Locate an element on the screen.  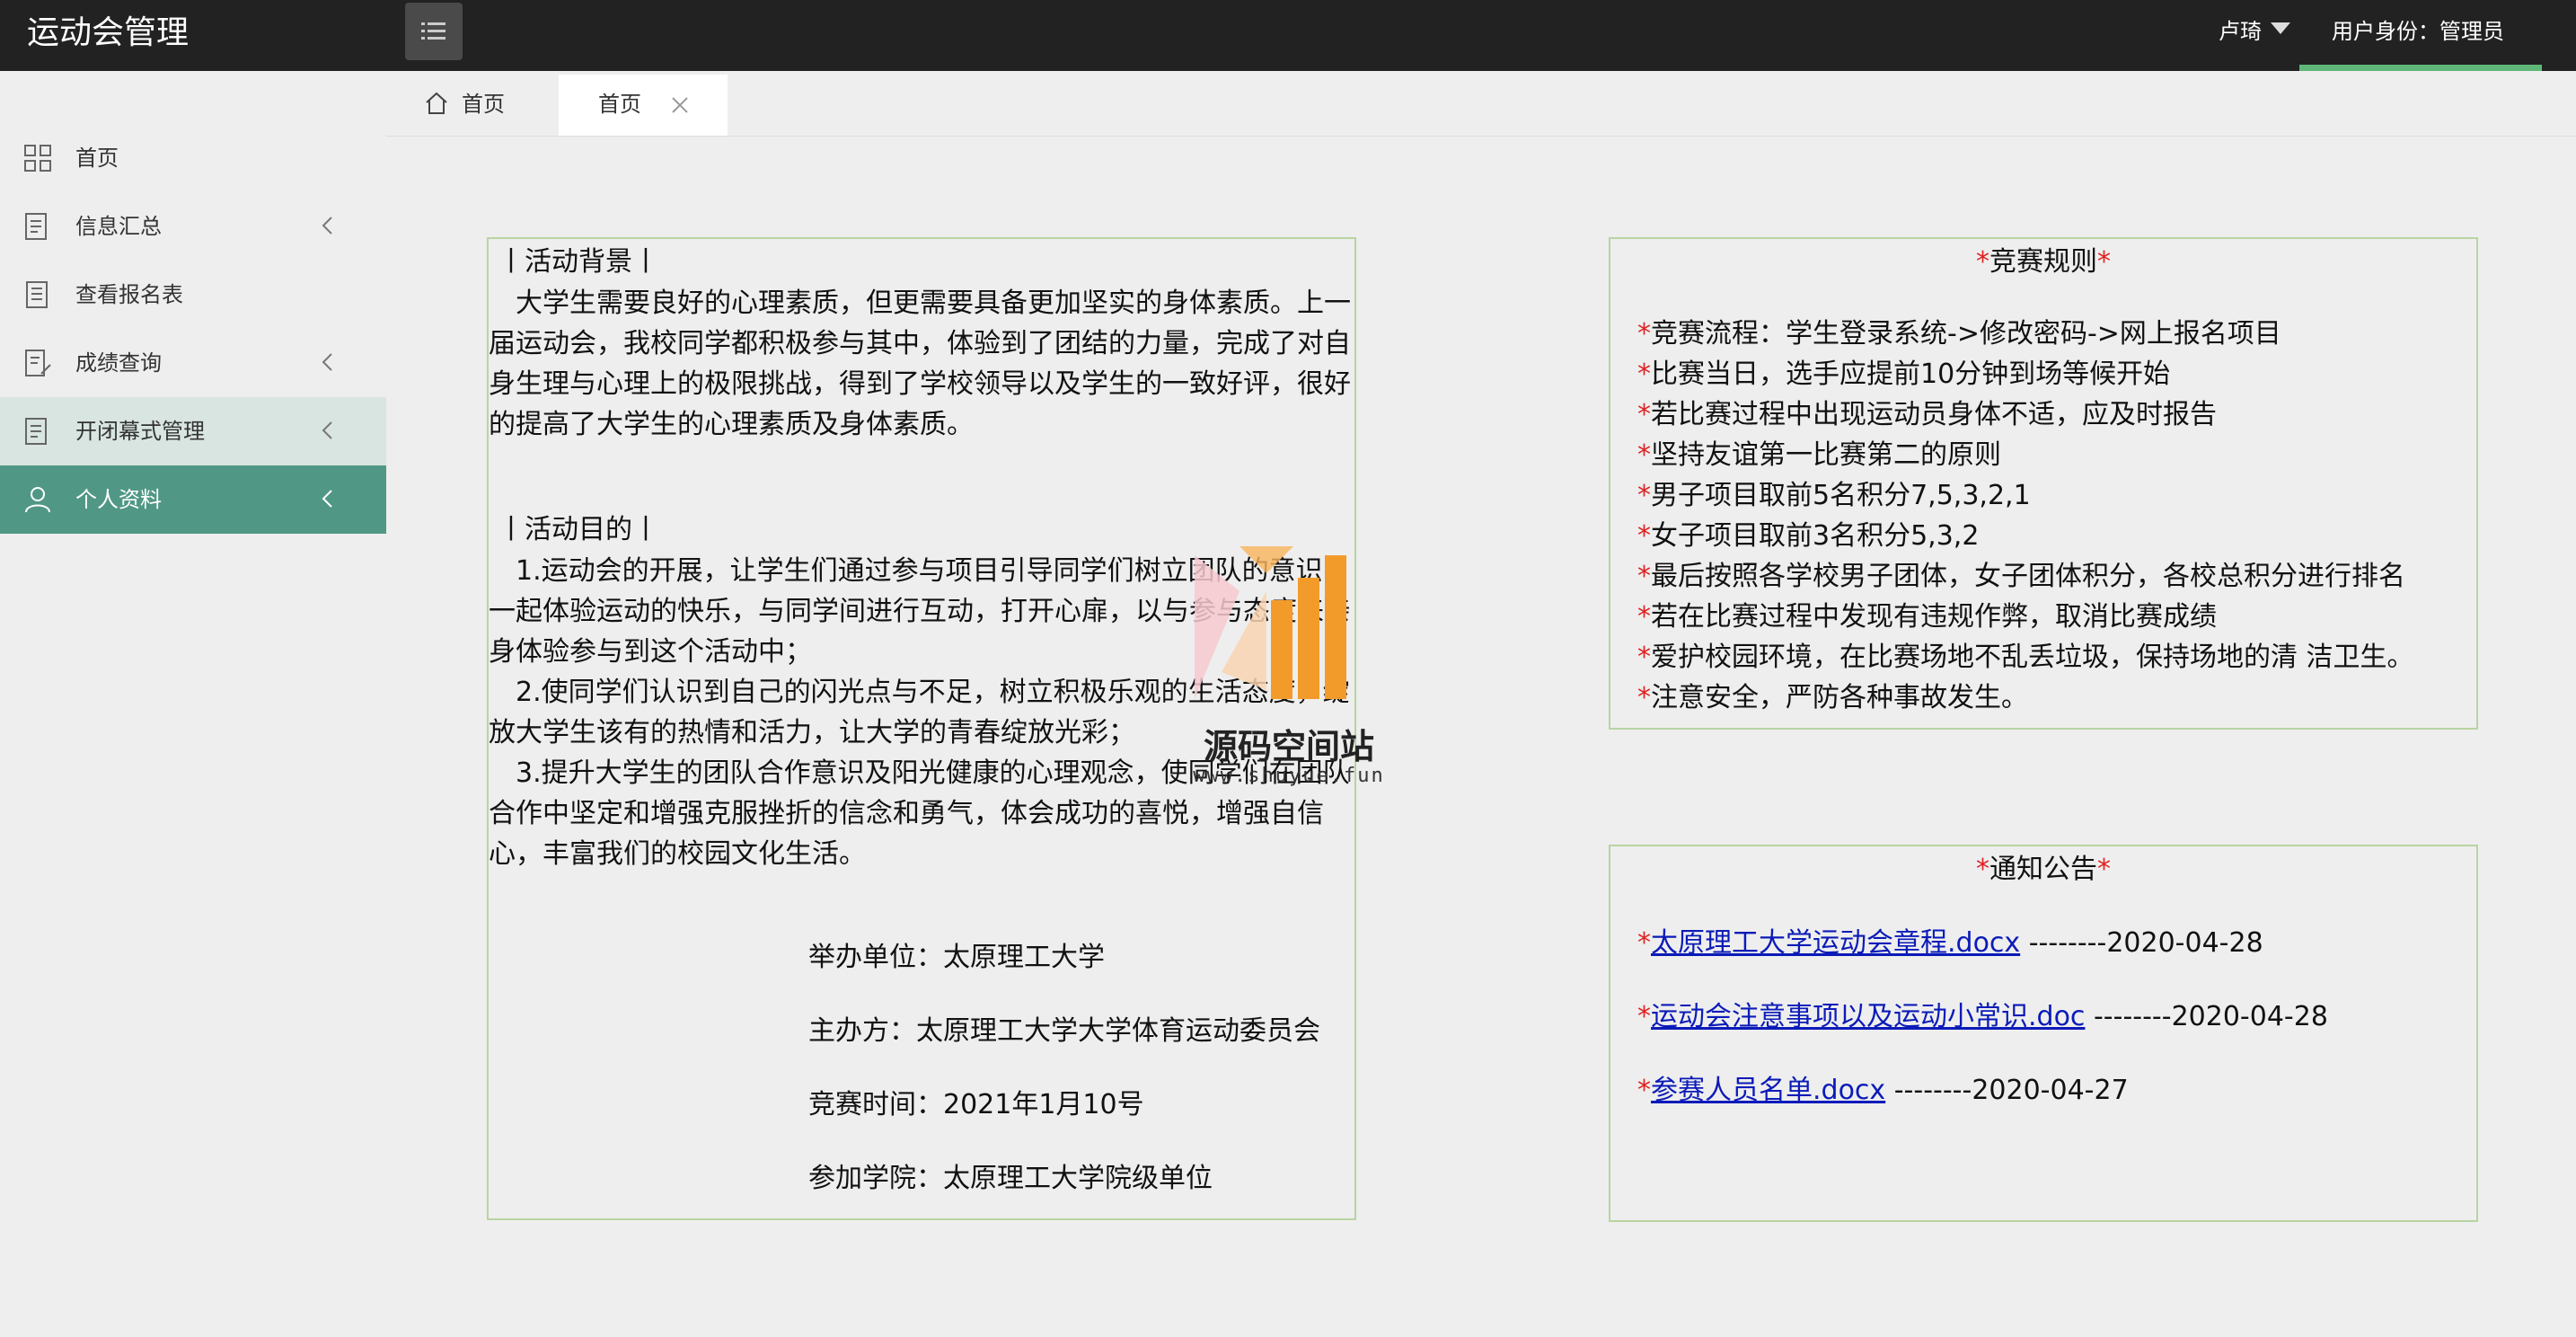
notices-title: *通知公告* is located at coordinates (2043, 870).